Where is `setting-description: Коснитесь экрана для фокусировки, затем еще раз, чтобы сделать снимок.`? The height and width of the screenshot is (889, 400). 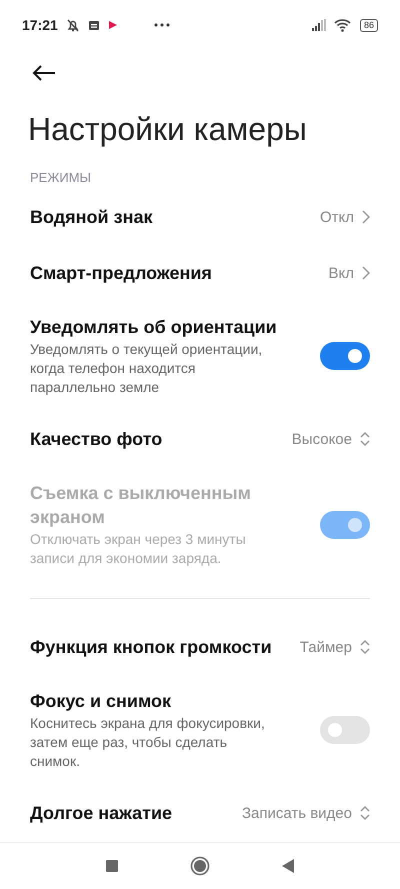
setting-description: Коснитесь экрана для фокусировки, затем еще раз, чтобы сделать снимок. is located at coordinates (148, 742).